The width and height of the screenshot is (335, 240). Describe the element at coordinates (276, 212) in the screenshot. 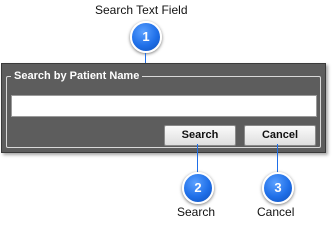

I see `callout-3-label: Cancel` at that location.